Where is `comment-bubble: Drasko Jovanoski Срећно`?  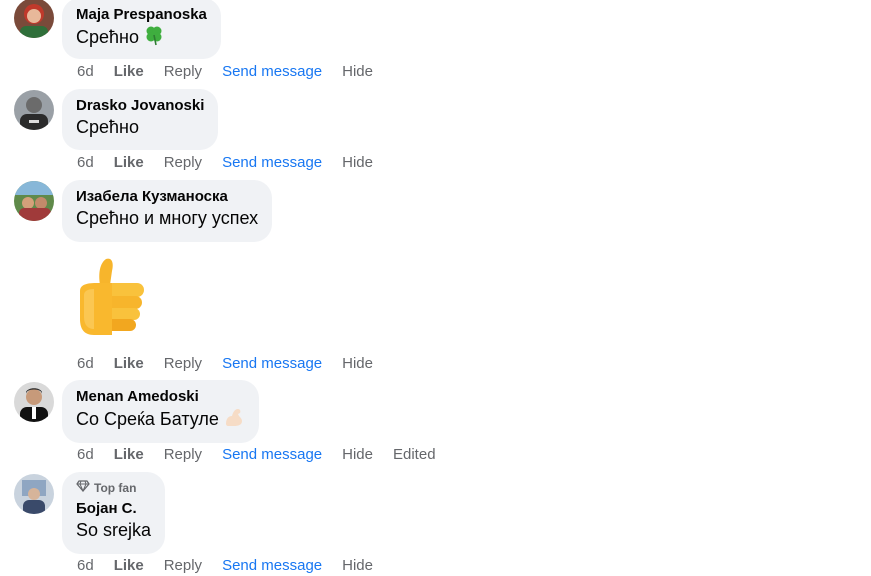
comment-bubble: Drasko Jovanoski Срећно is located at coordinates (140, 119).